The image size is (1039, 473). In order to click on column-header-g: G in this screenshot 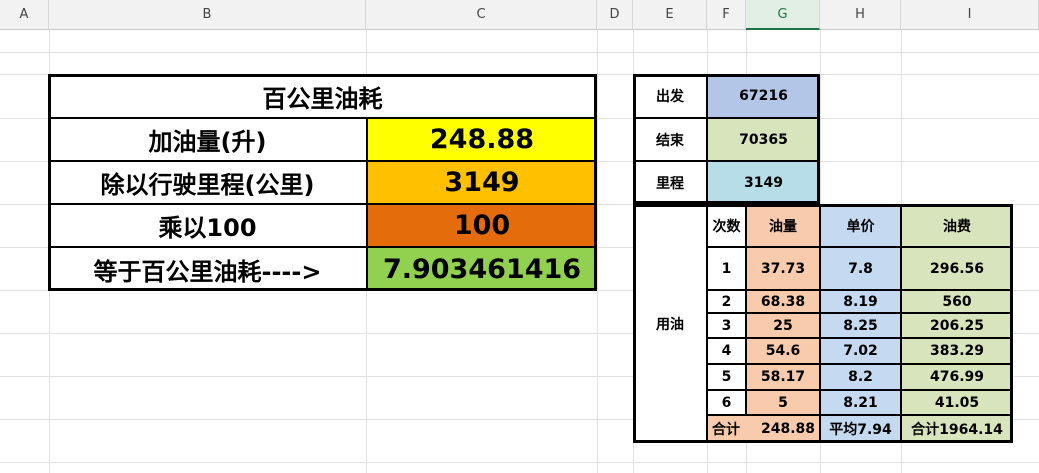, I will do `click(783, 15)`.